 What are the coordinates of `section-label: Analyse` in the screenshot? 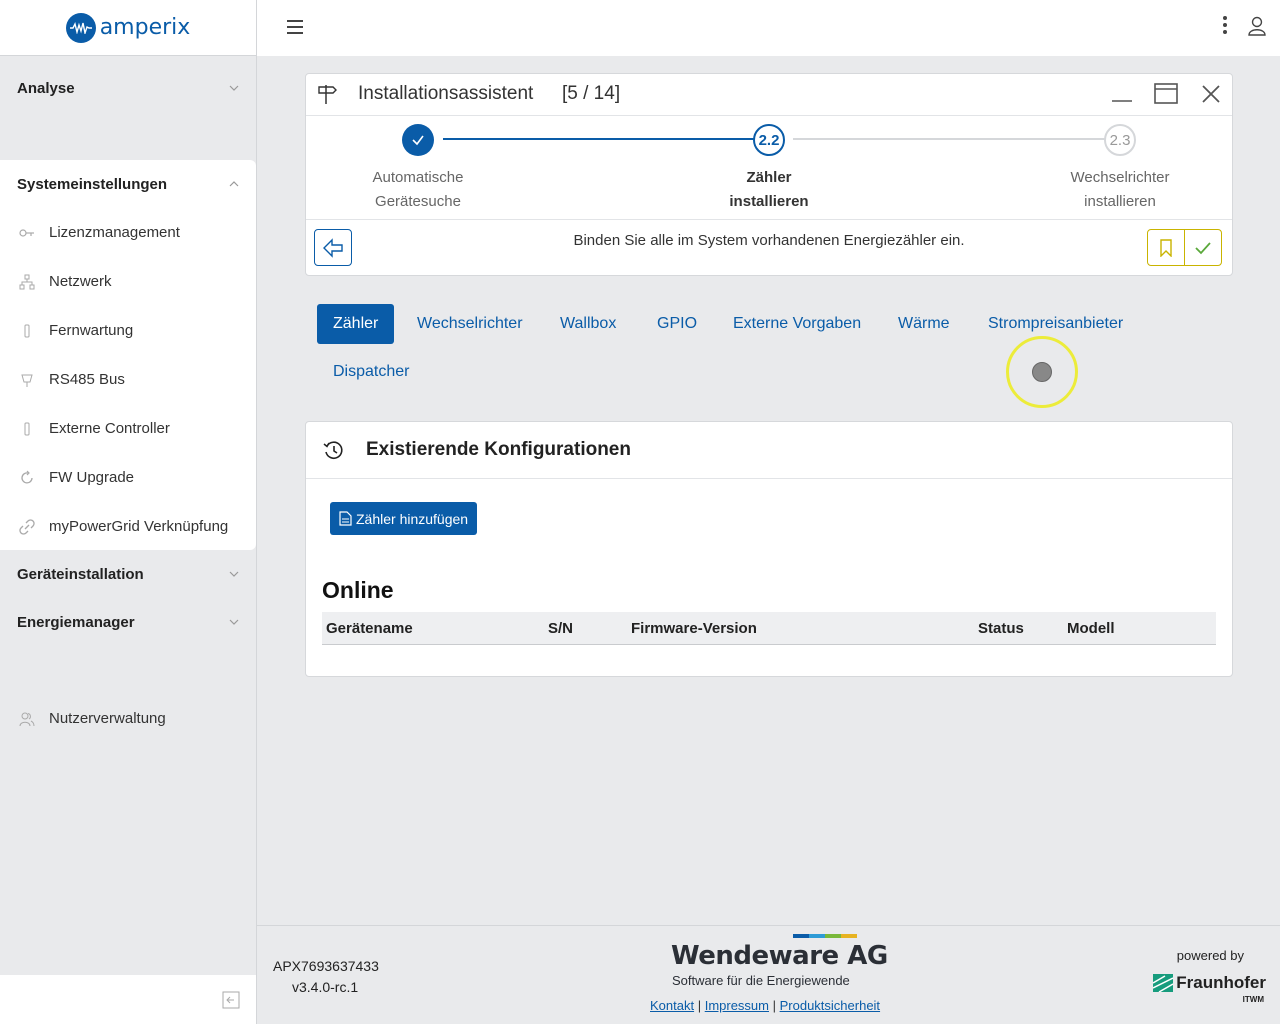 It's located at (46, 88).